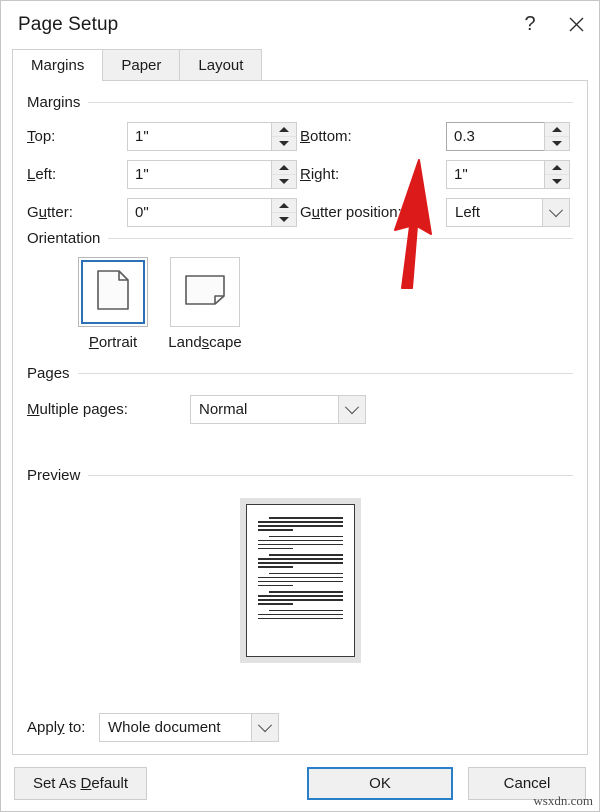 The height and width of the screenshot is (812, 600). I want to click on close-icon, so click(576, 24).